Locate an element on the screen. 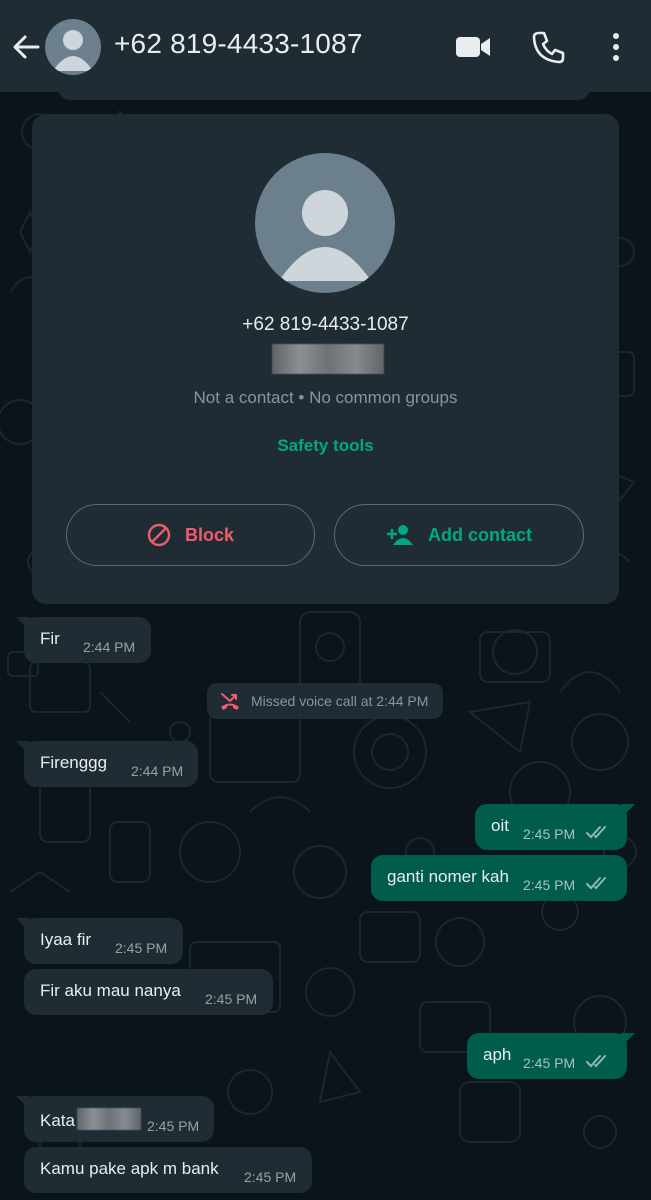  redacted-name is located at coordinates (328, 359).